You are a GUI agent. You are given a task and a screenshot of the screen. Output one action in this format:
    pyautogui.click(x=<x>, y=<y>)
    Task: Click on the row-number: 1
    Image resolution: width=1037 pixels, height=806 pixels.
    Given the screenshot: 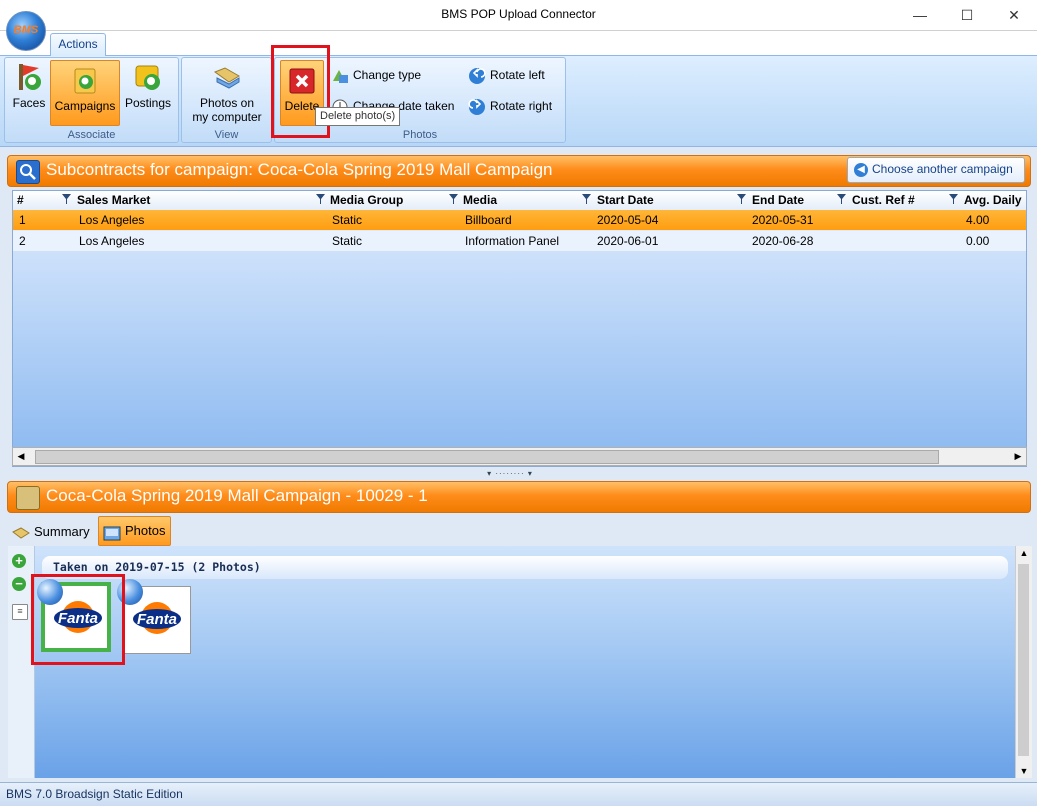 What is the action you would take?
    pyautogui.click(x=22, y=220)
    